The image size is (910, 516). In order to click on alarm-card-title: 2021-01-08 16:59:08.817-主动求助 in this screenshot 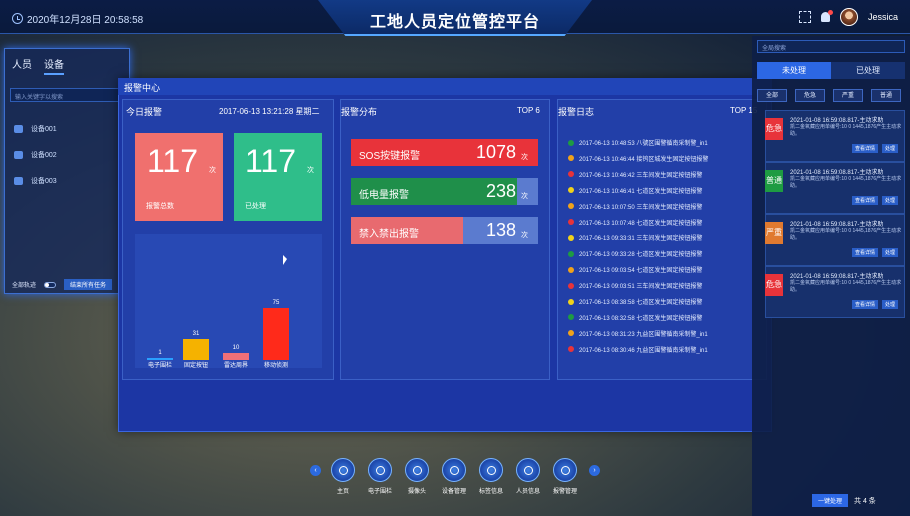, I will do `click(837, 277)`.